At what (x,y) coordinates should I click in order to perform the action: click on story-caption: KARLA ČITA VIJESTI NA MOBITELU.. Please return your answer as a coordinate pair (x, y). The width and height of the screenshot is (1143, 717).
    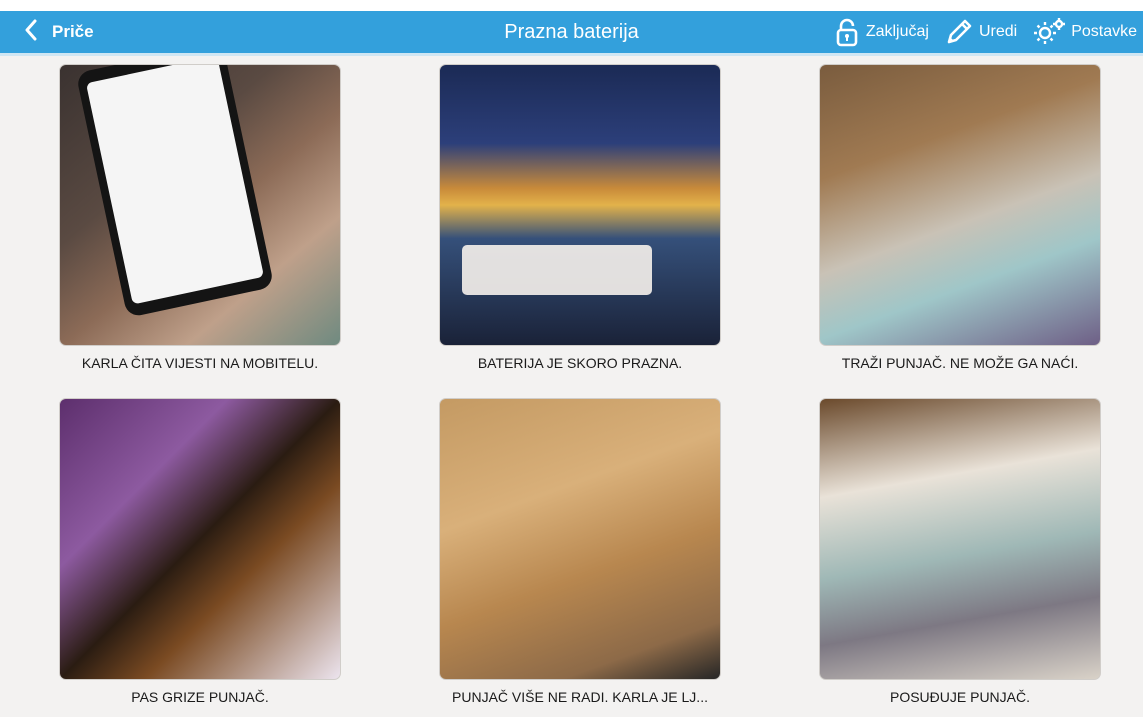
    Looking at the image, I should click on (200, 363).